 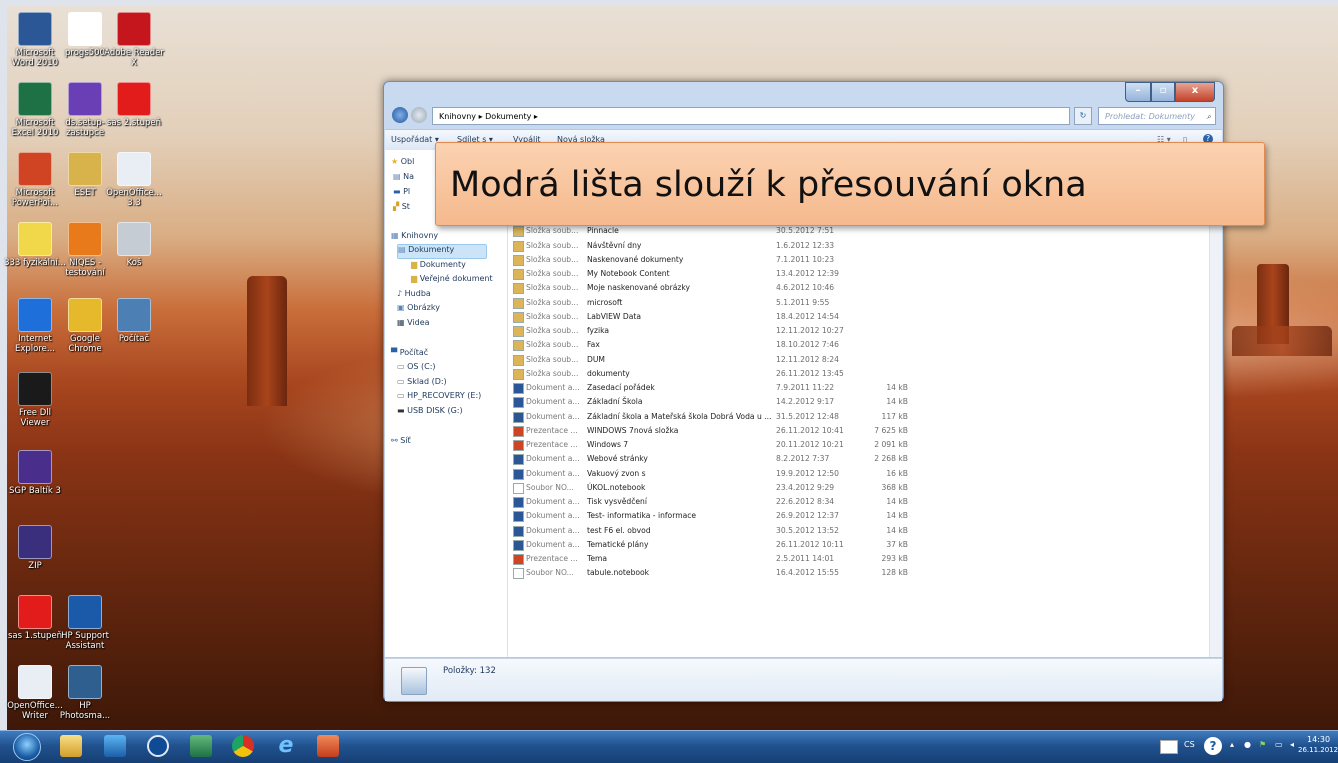 What do you see at coordinates (1138, 92) in the screenshot?
I see `minimize-button: –` at bounding box center [1138, 92].